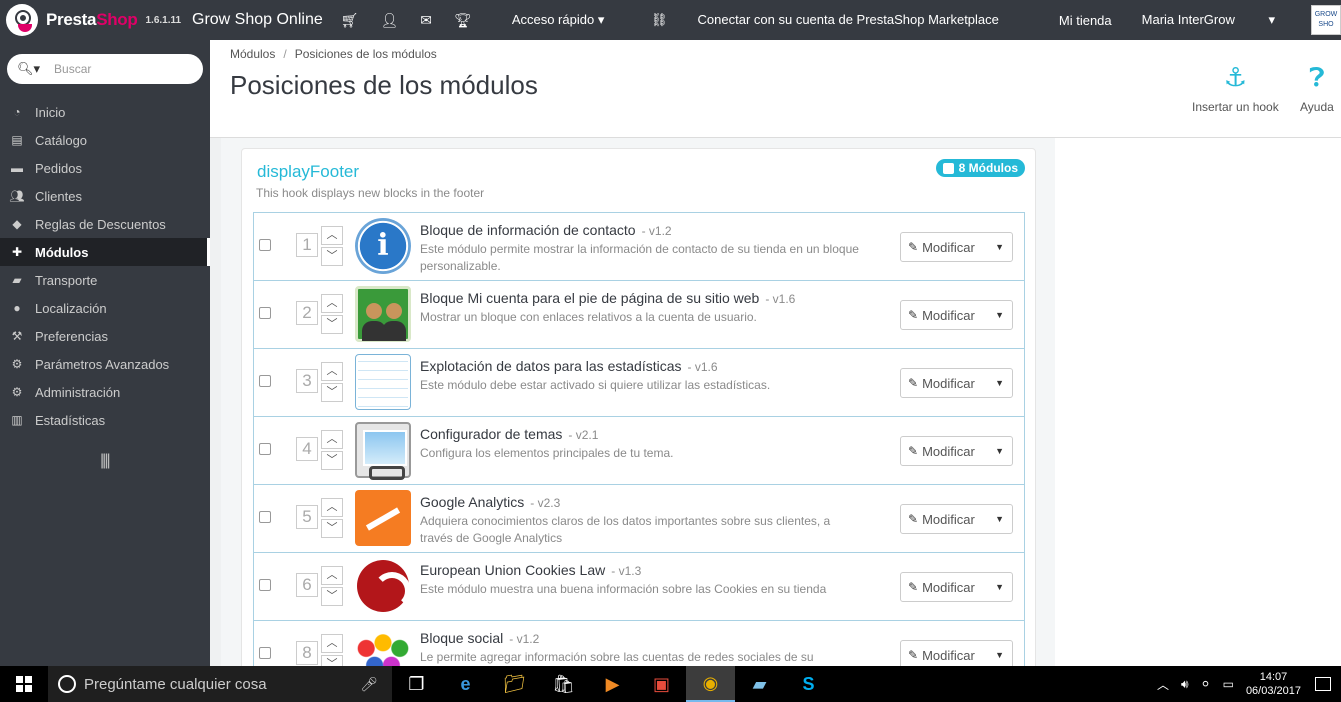  I want to click on cortana-search: Pregúntame cualquier cosa 🎤︎, so click(220, 684).